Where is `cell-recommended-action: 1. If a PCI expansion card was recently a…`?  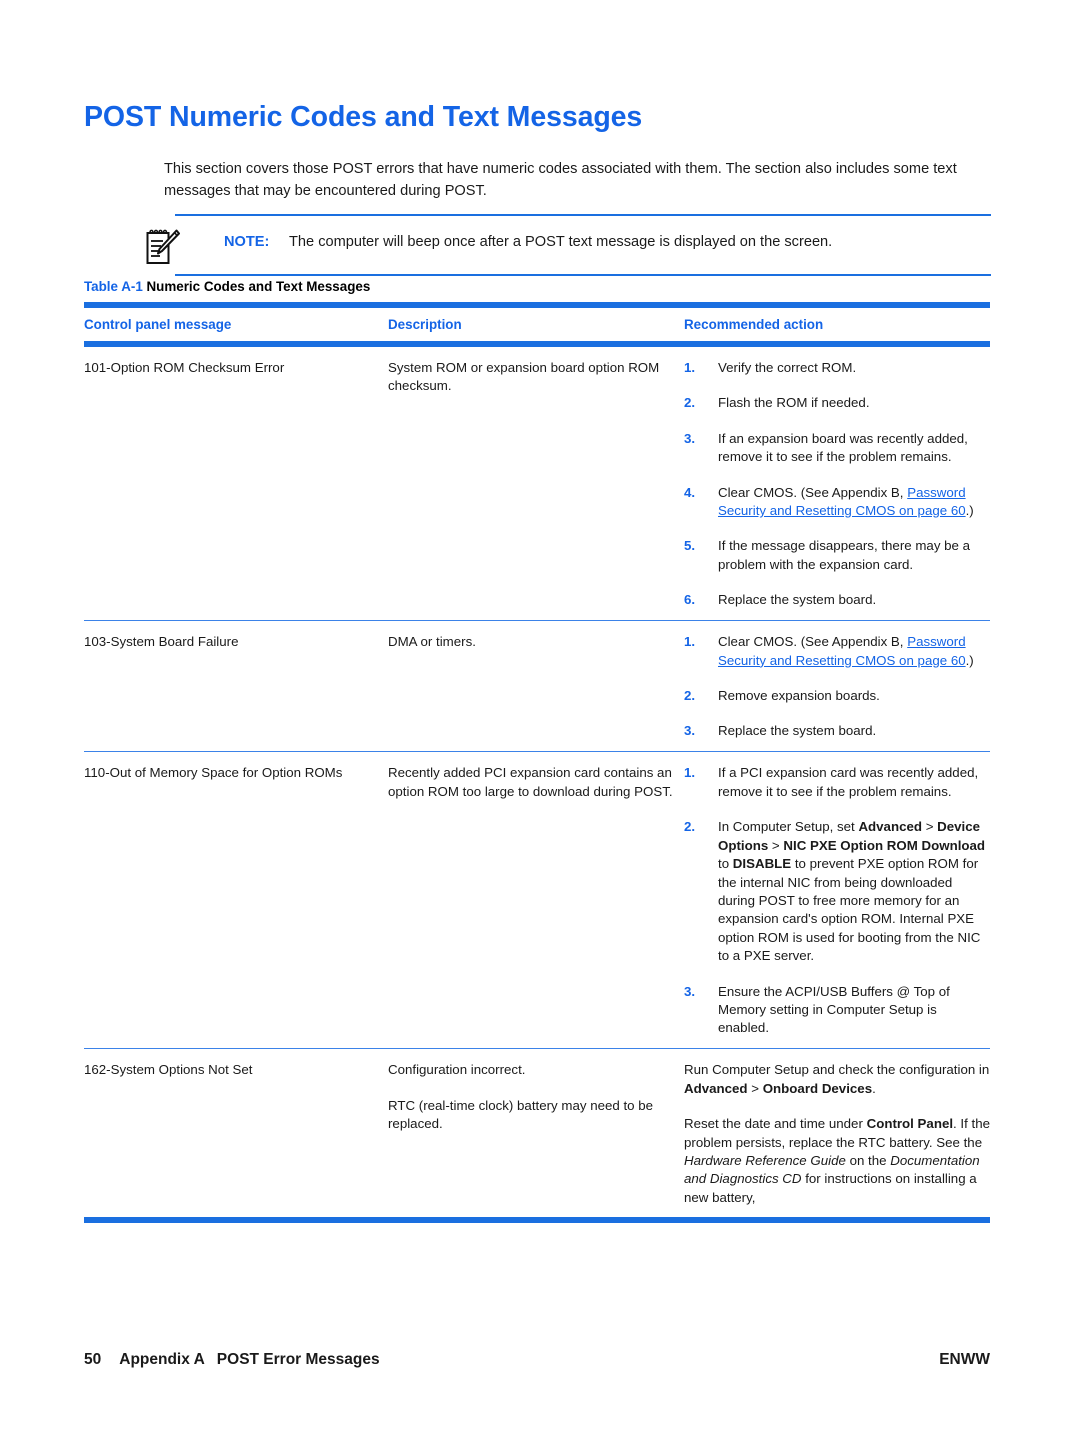 cell-recommended-action: 1. If a PCI expansion card was recently a… is located at coordinates (837, 900).